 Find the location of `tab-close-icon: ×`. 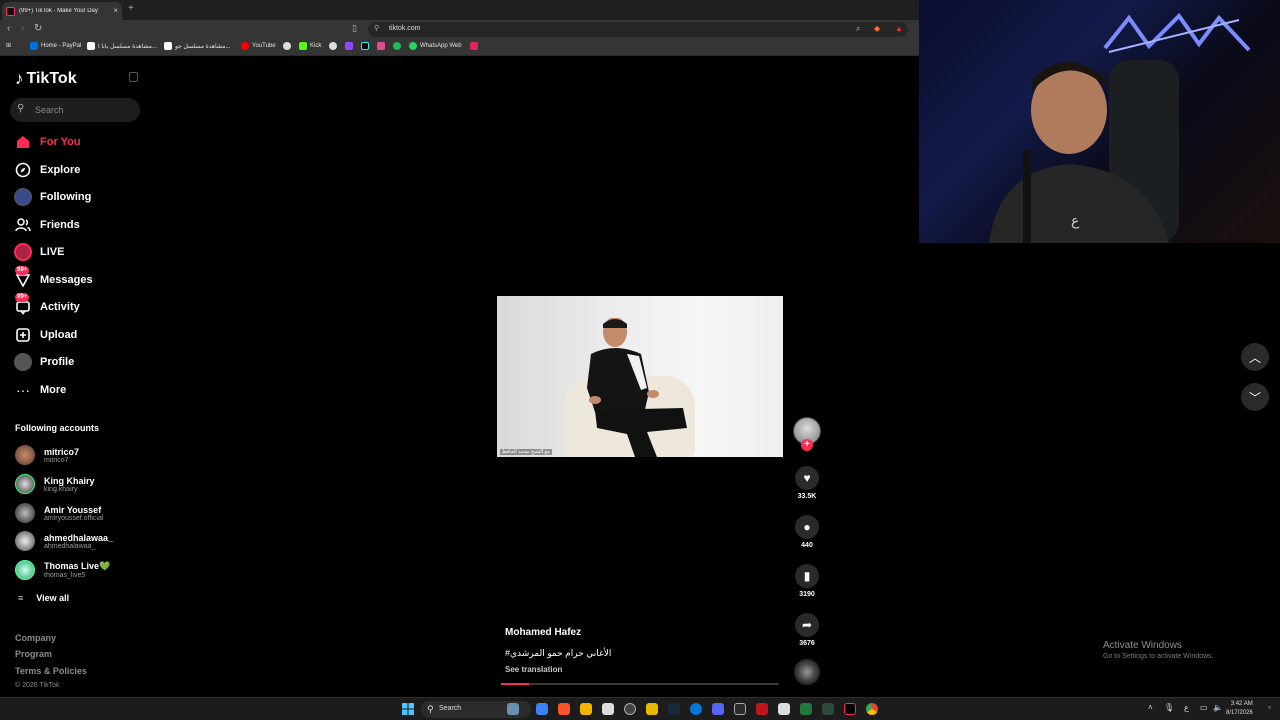

tab-close-icon: × is located at coordinates (115, 11).